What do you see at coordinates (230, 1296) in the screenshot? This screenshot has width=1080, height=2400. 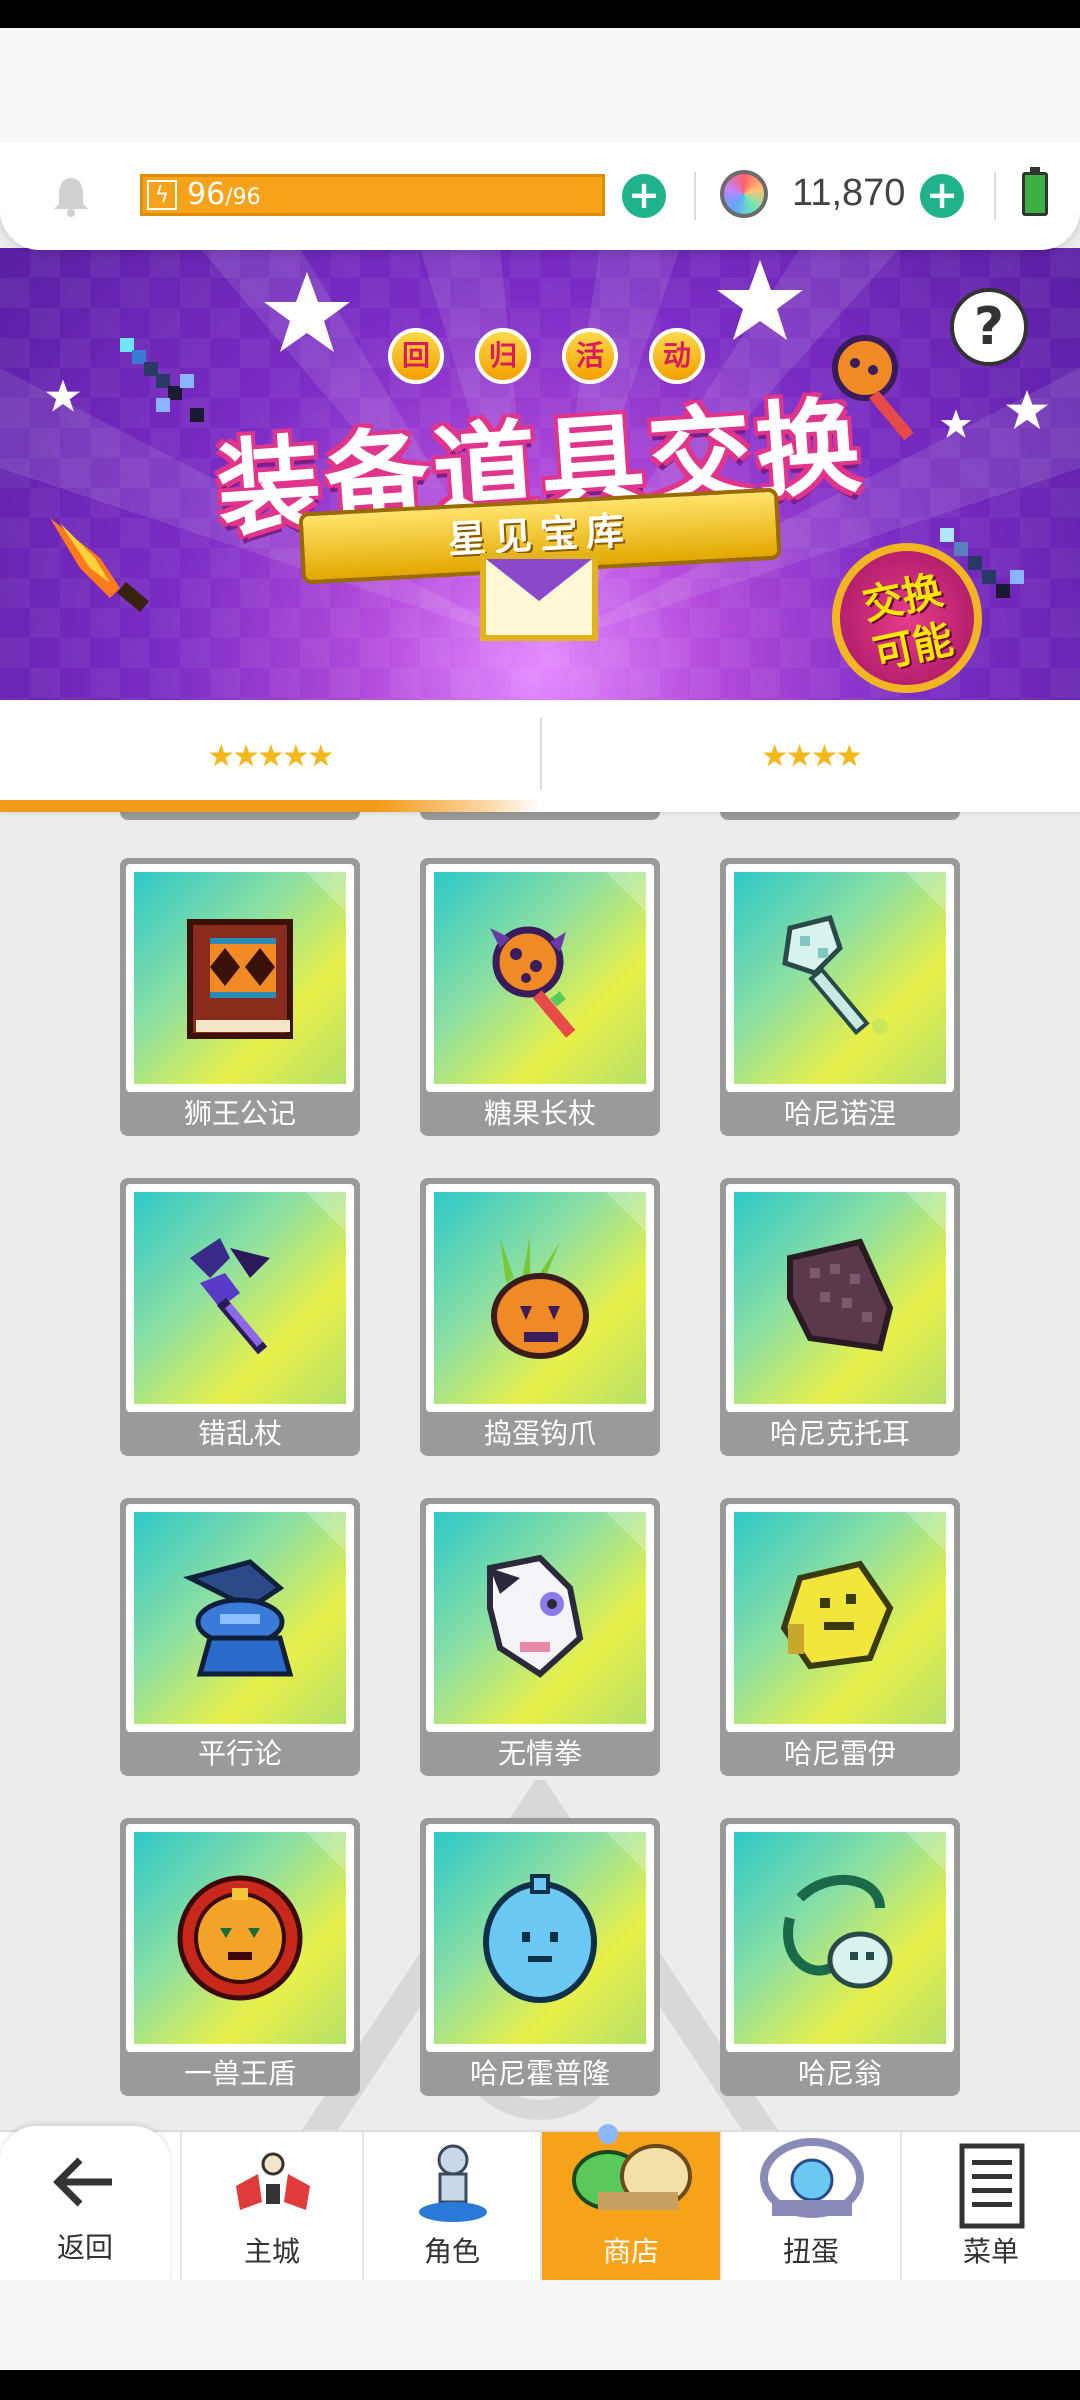 I see `dark-staff-icon` at bounding box center [230, 1296].